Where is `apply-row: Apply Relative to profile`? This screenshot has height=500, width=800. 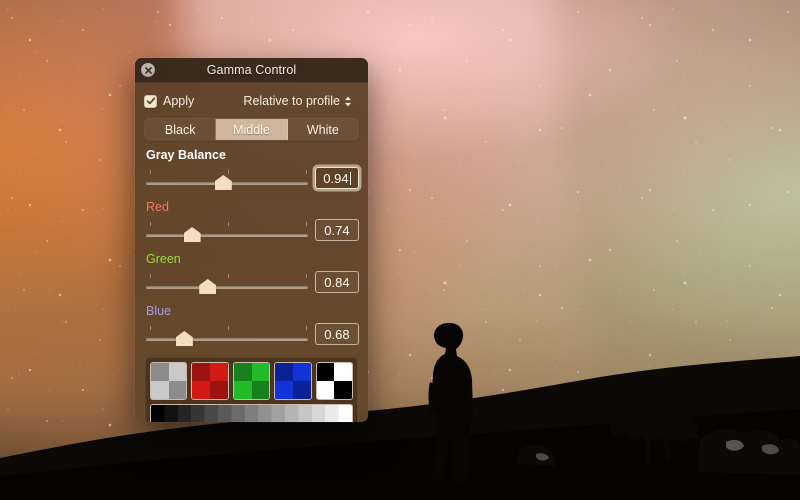
apply-row: Apply Relative to profile is located at coordinates (251, 101).